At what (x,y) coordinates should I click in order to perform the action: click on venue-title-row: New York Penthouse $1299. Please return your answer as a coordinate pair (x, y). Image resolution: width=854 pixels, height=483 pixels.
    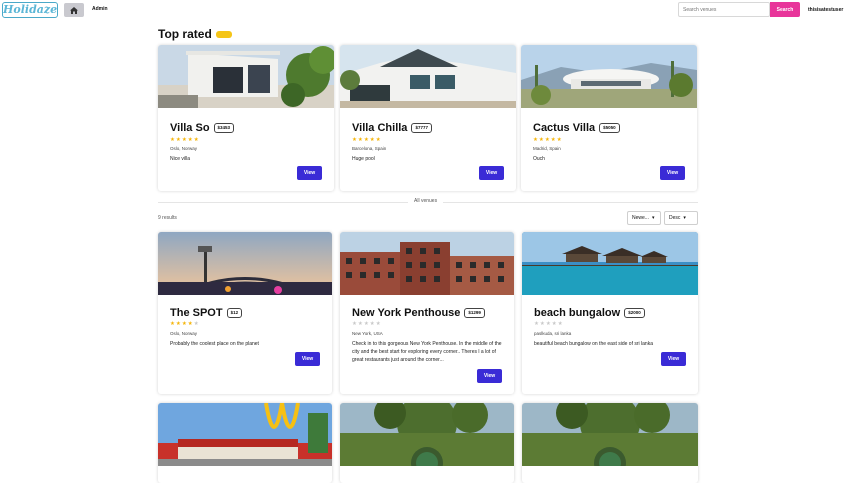
    Looking at the image, I should click on (418, 313).